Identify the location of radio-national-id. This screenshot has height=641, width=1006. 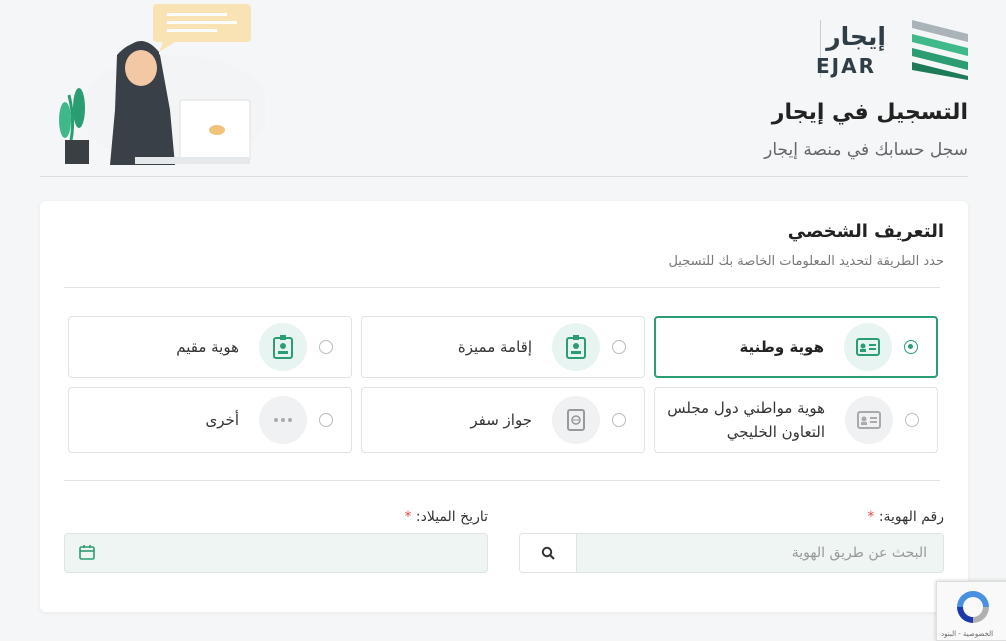
(911, 347).